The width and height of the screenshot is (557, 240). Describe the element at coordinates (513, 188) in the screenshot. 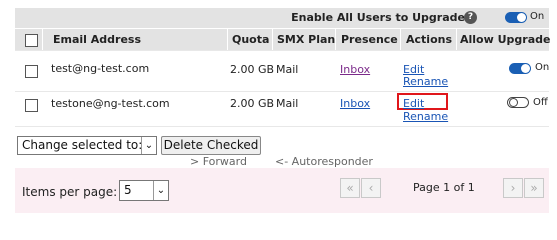

I see `next-page-button: ›` at that location.